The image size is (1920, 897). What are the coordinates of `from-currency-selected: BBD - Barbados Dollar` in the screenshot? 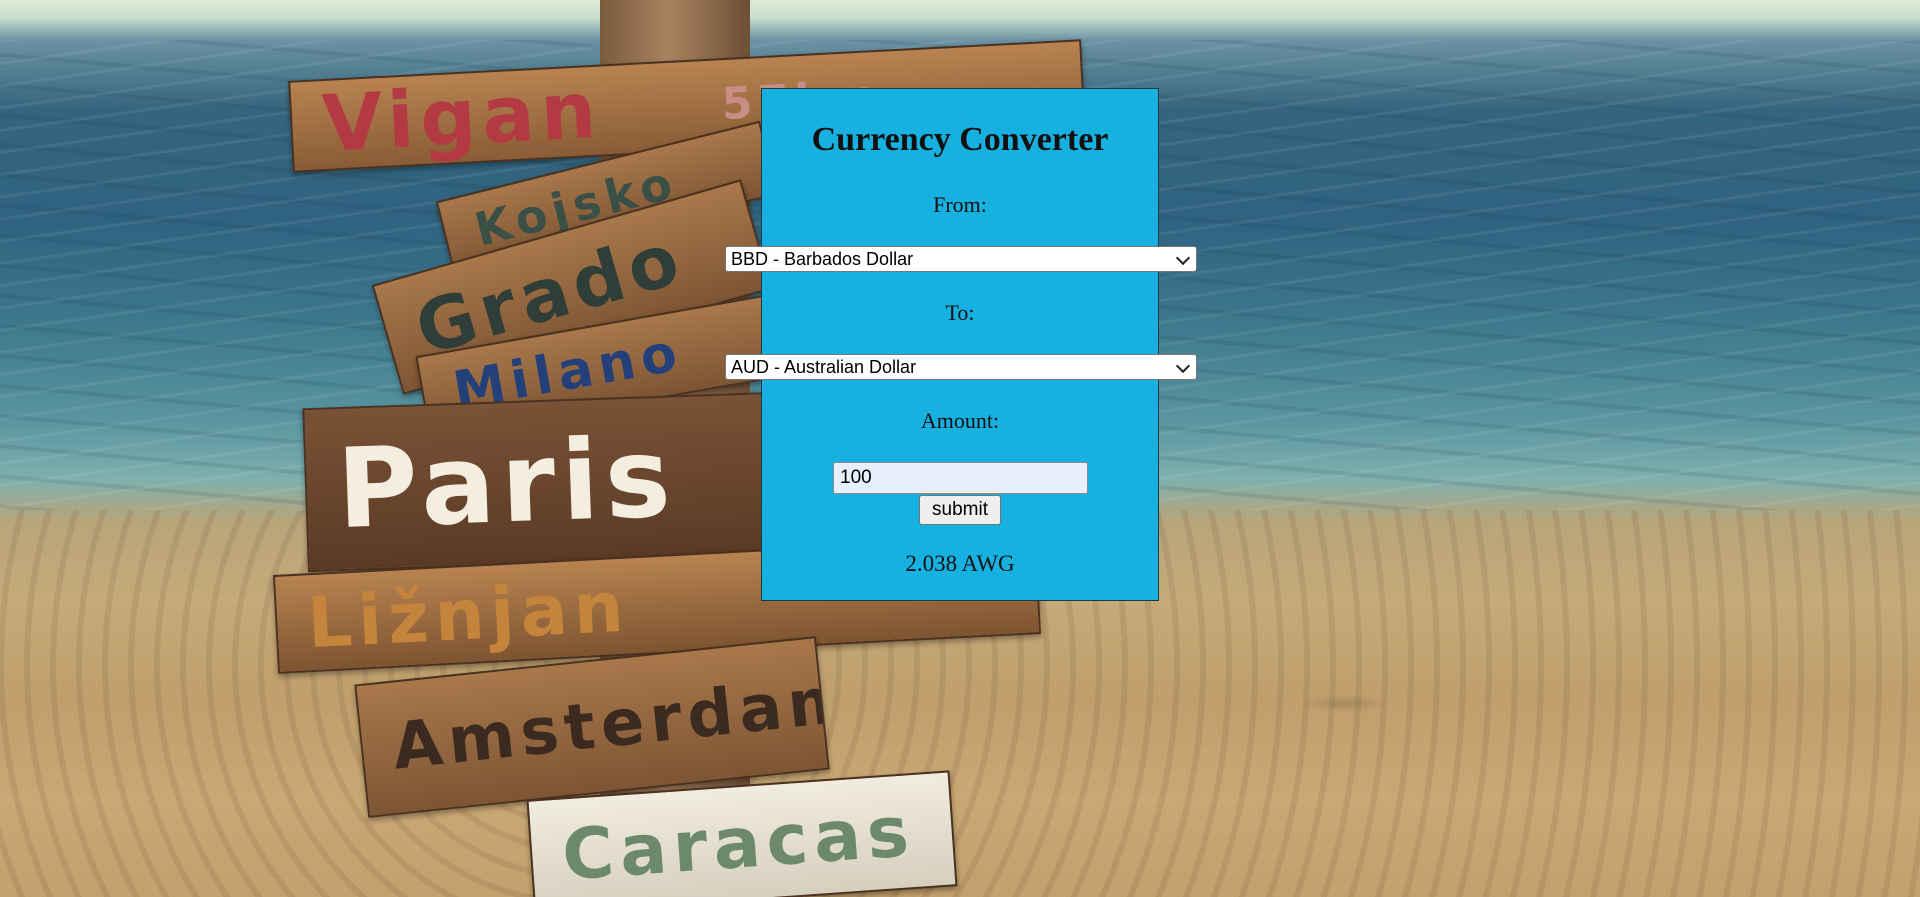 It's located at (822, 259).